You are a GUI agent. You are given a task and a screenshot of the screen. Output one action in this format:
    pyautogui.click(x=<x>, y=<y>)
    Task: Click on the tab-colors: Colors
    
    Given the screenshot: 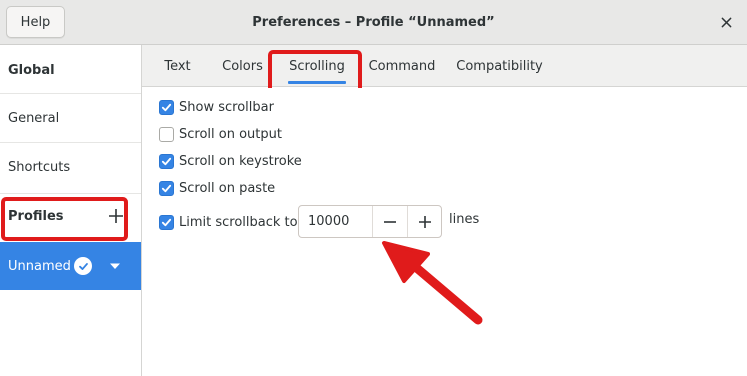 What is the action you would take?
    pyautogui.click(x=242, y=66)
    